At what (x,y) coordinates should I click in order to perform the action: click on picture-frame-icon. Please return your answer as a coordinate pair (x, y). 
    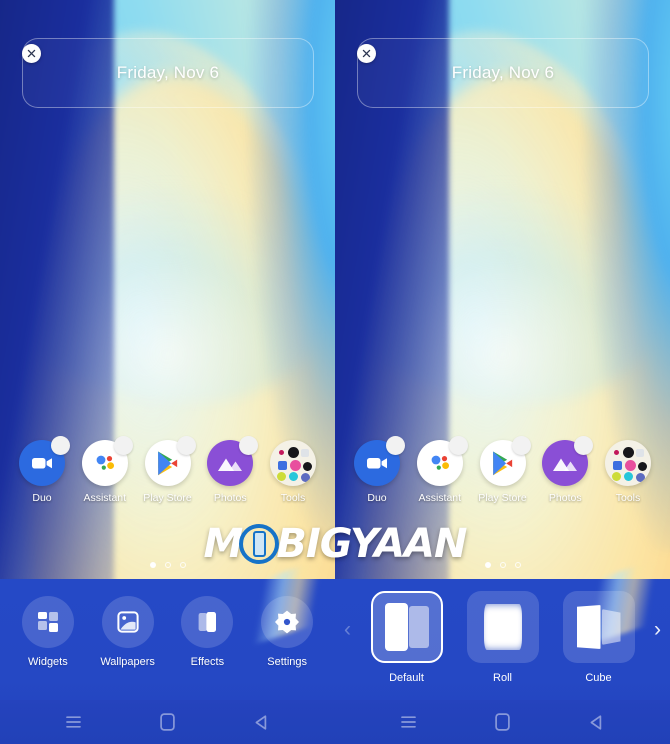
    Looking at the image, I should click on (128, 622).